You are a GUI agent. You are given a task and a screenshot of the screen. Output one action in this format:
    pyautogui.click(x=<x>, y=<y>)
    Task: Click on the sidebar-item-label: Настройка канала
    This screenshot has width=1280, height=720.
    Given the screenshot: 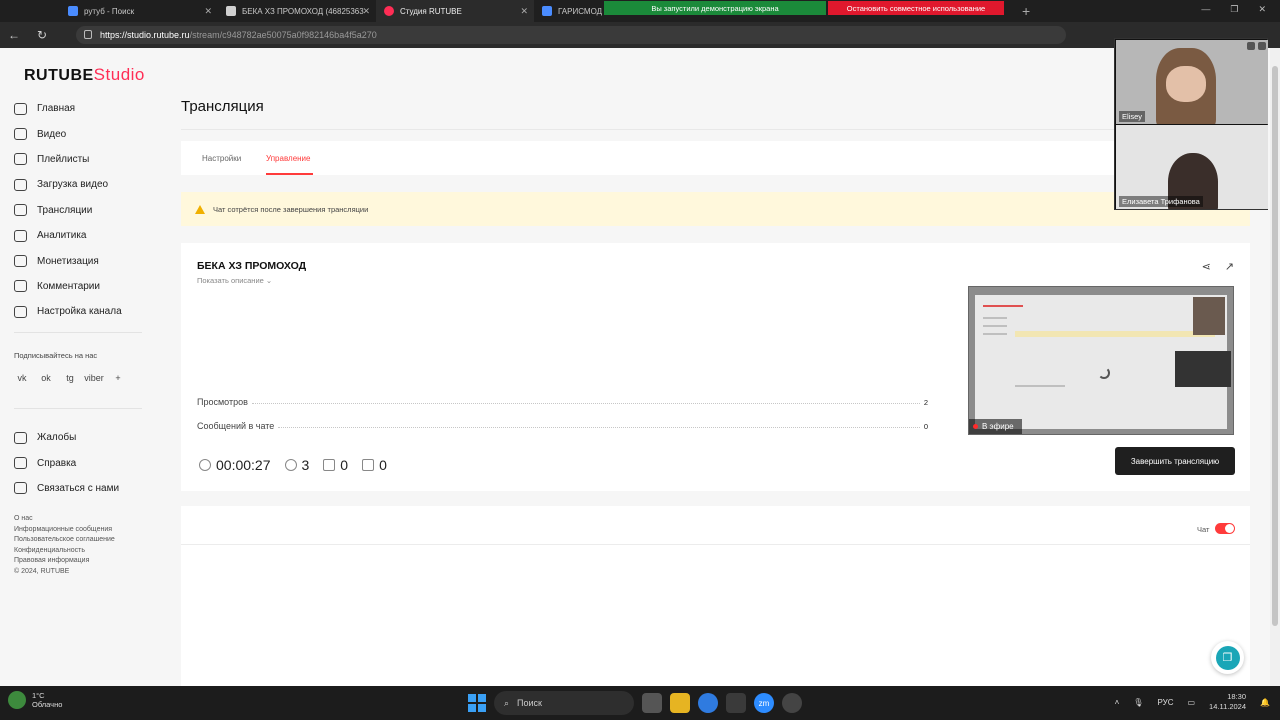 What is the action you would take?
    pyautogui.click(x=79, y=312)
    